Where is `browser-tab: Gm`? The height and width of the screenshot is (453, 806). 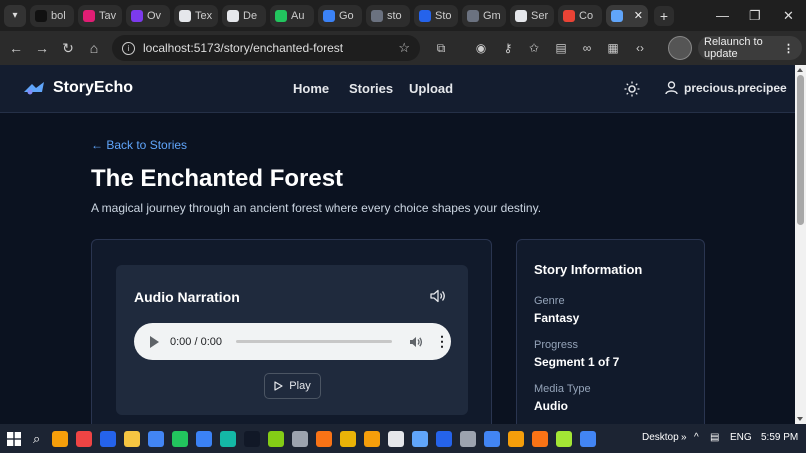 browser-tab: Gm is located at coordinates (484, 15).